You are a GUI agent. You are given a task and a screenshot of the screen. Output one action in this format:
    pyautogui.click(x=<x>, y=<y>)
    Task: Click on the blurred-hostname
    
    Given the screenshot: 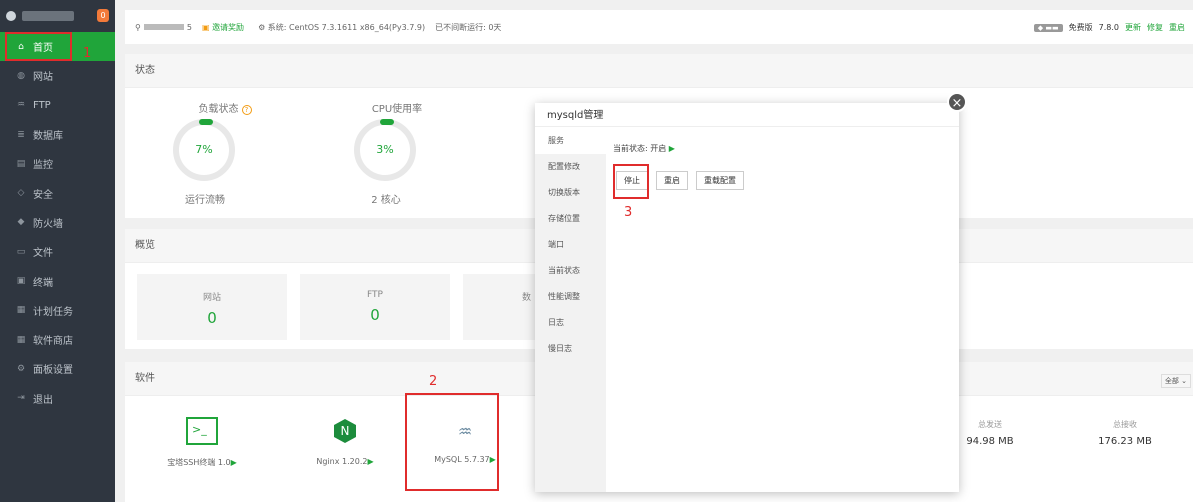 What is the action you would take?
    pyautogui.click(x=48, y=16)
    